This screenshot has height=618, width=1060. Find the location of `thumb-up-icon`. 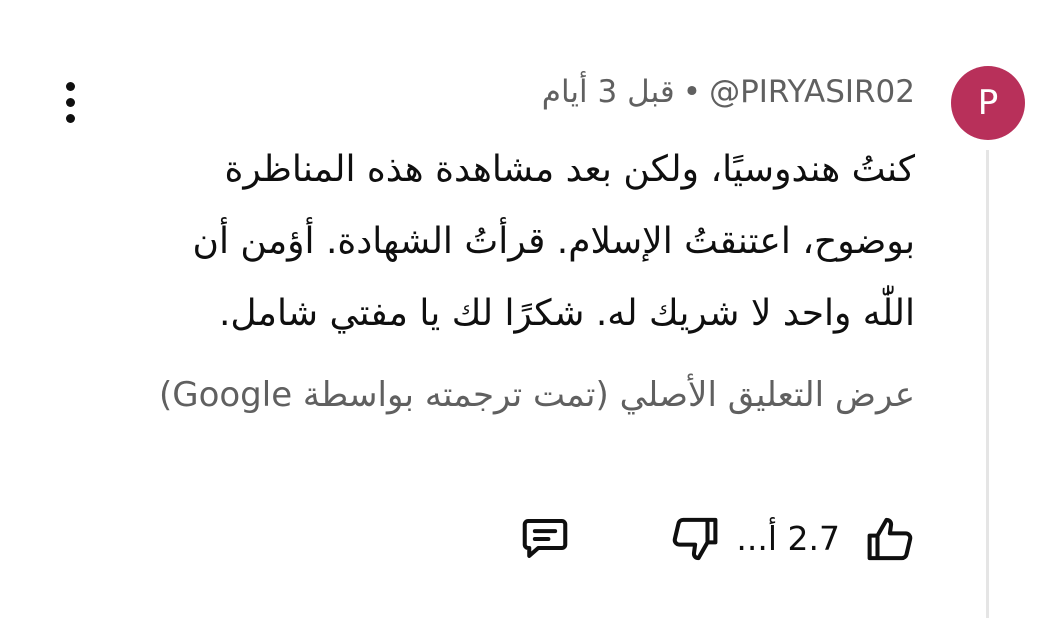

thumb-up-icon is located at coordinates (890, 539).